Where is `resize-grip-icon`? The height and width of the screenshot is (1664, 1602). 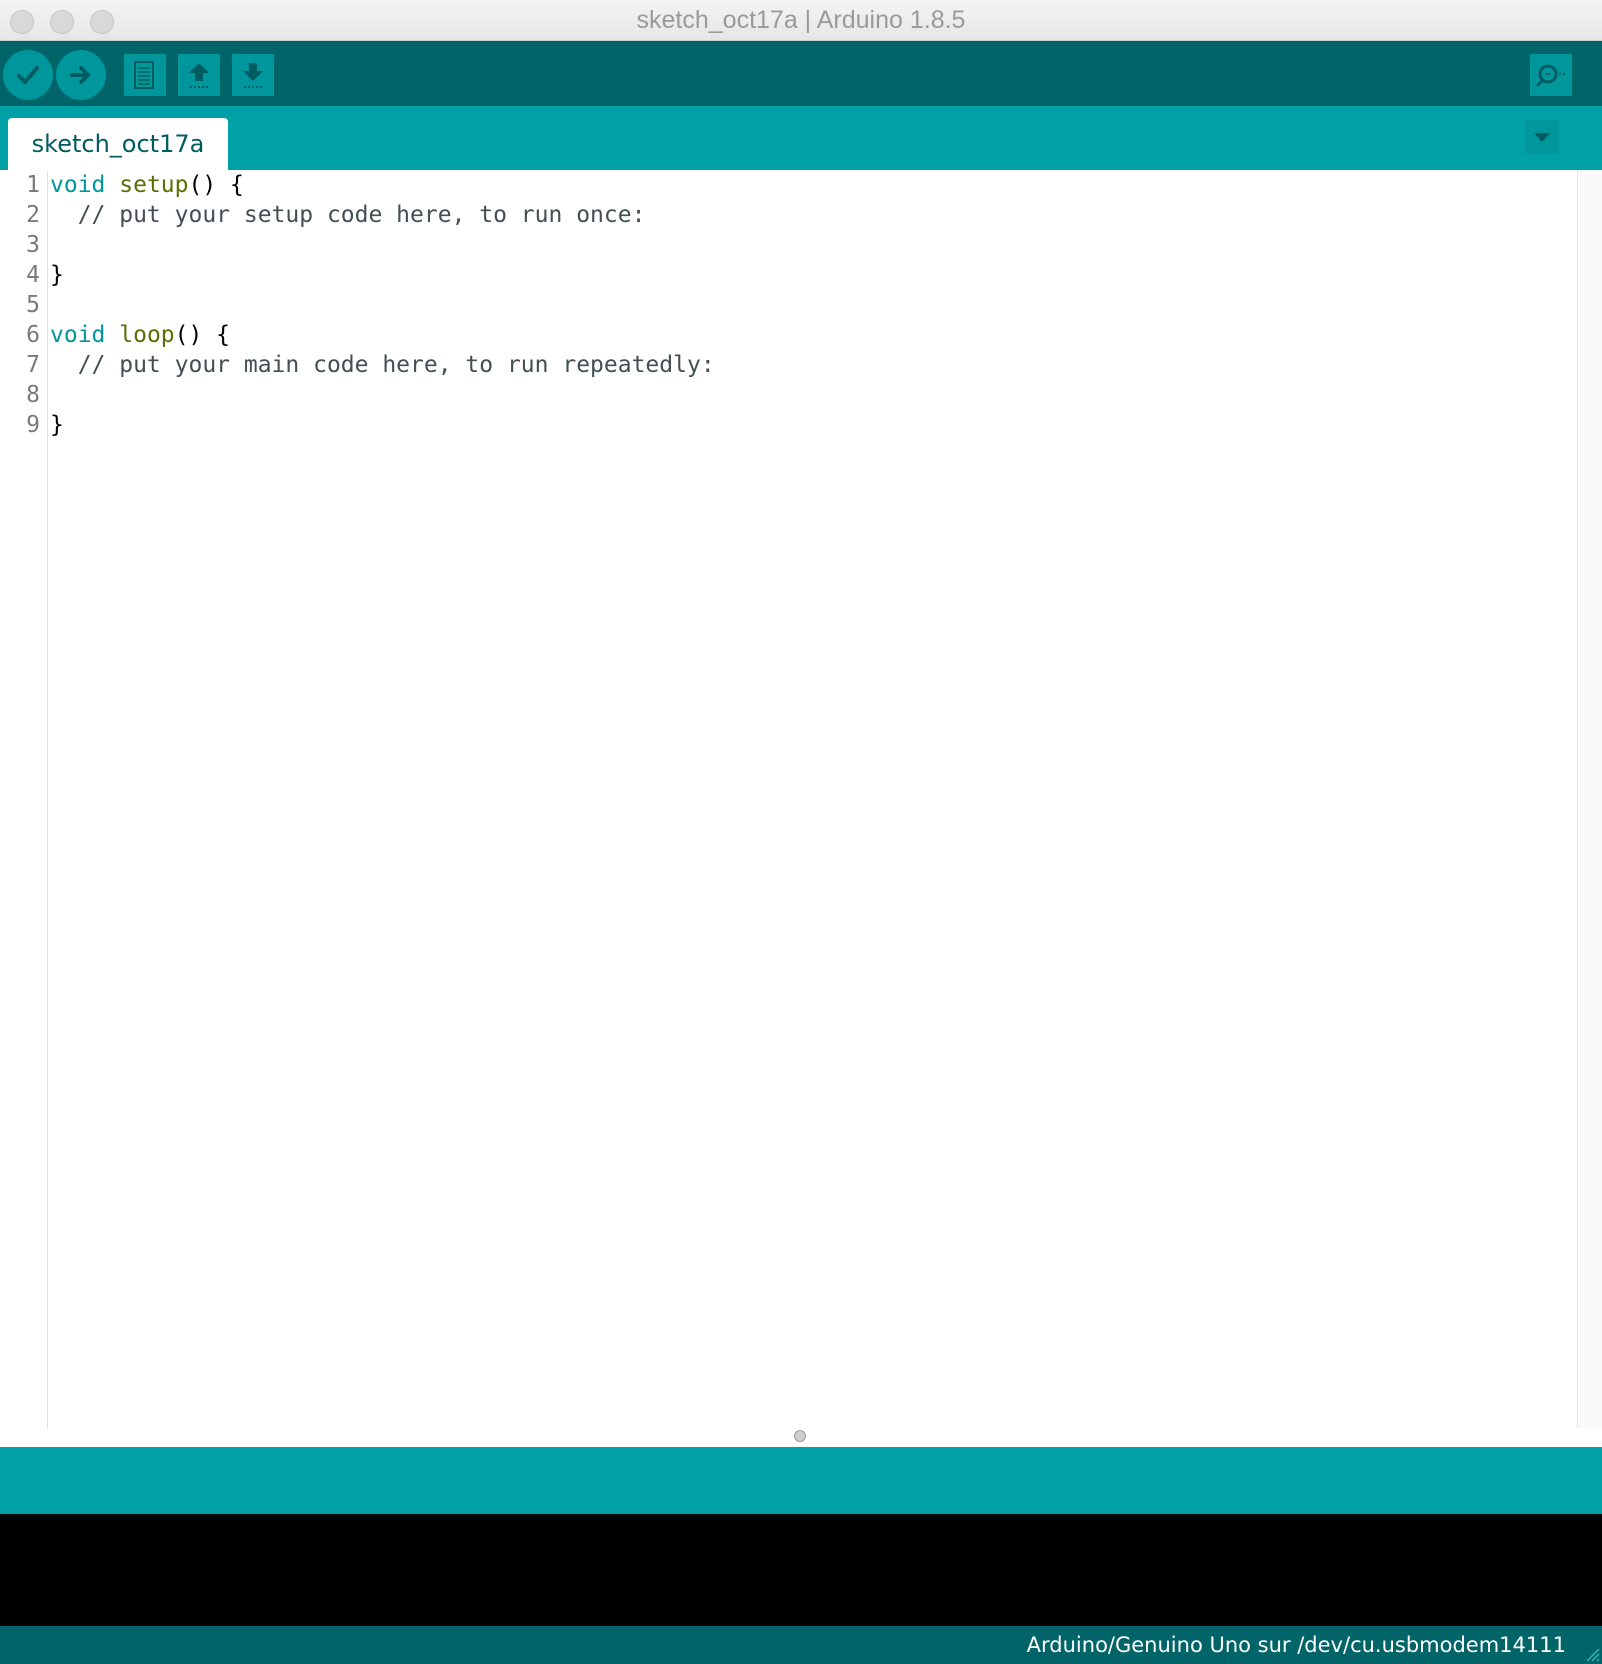 resize-grip-icon is located at coordinates (1591, 1653).